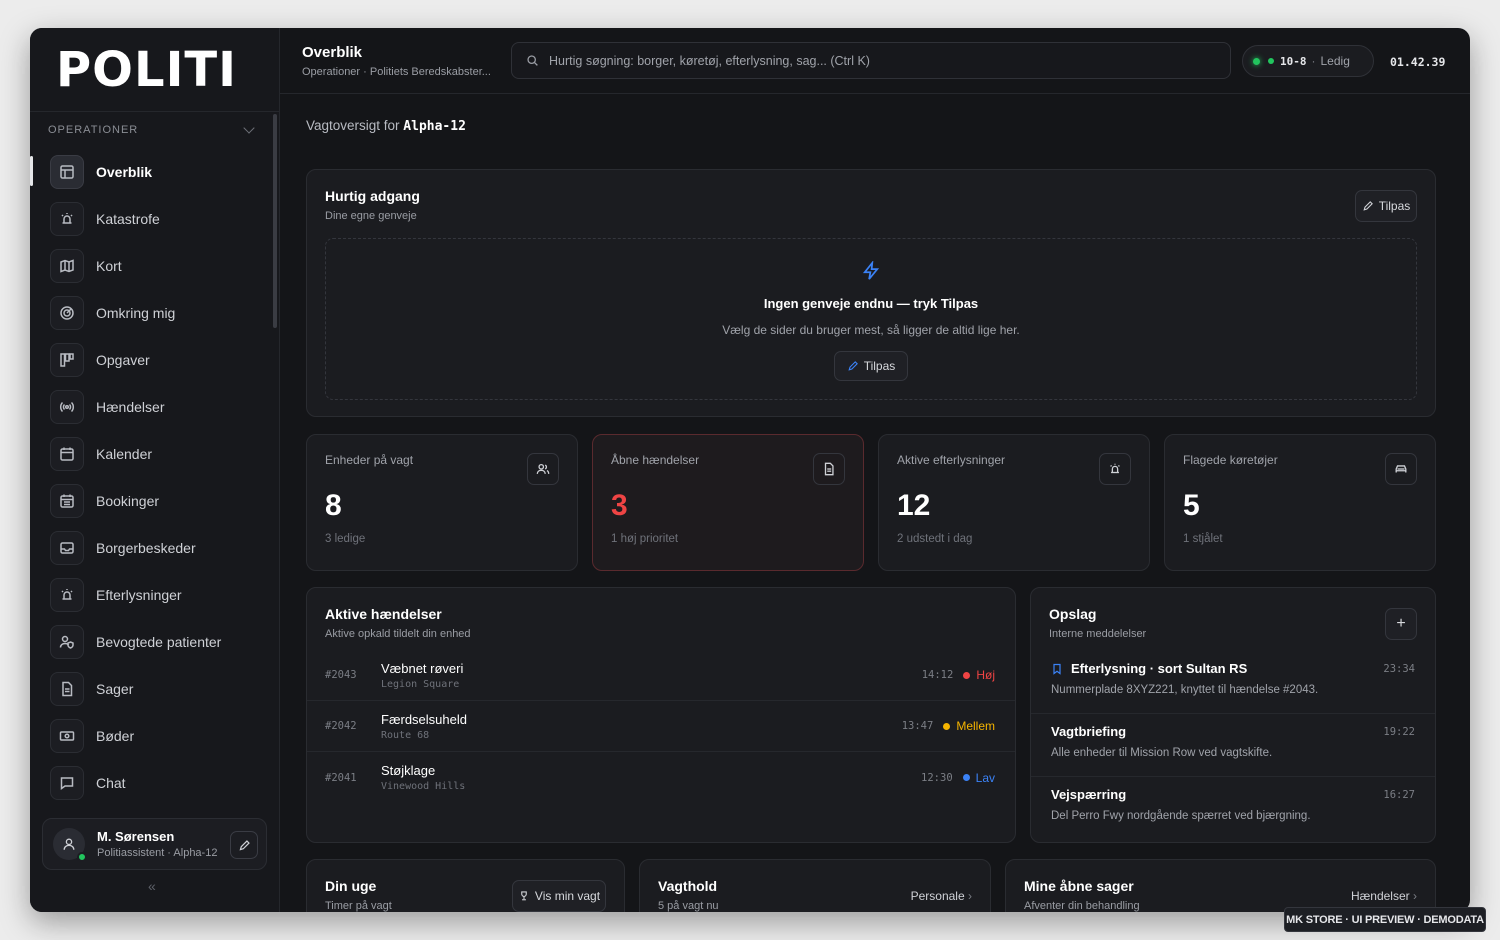  I want to click on stat-card-warrants: Aktive efterlysninger 12 2 udstedt i dag, so click(1014, 502).